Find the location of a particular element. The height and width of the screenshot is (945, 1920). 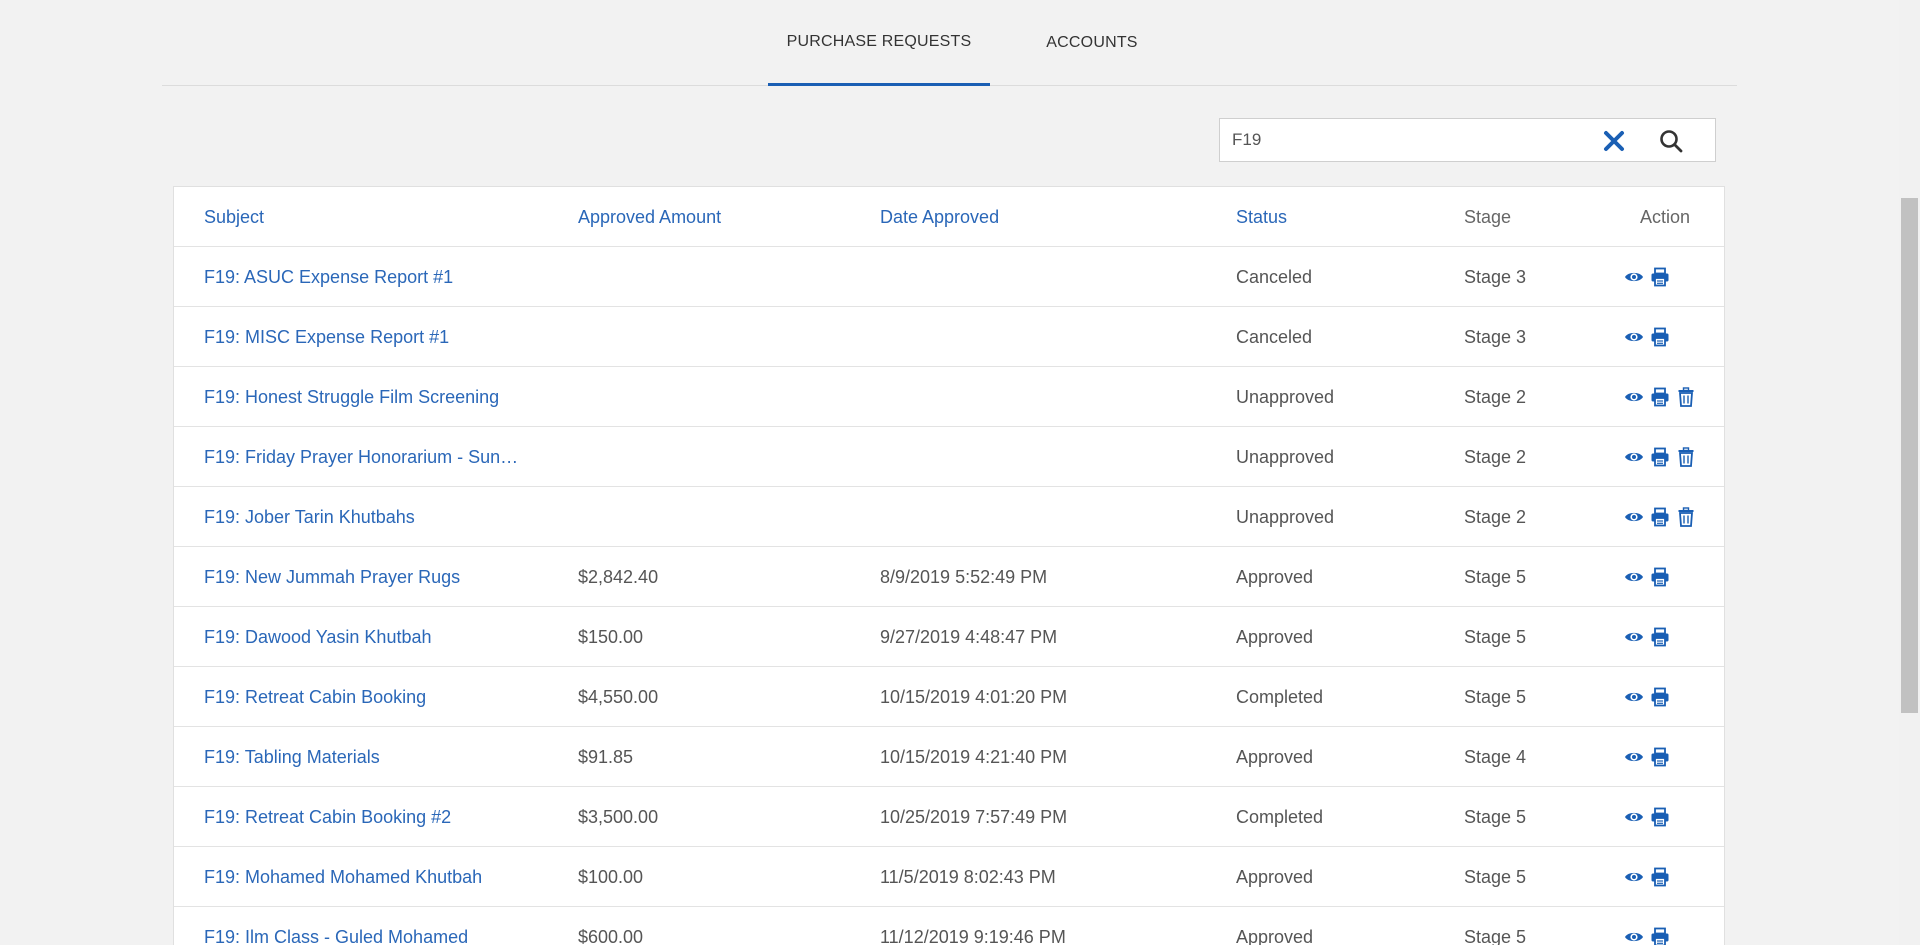

subject-link: F19: MISC Expense Report #1 is located at coordinates (326, 337).